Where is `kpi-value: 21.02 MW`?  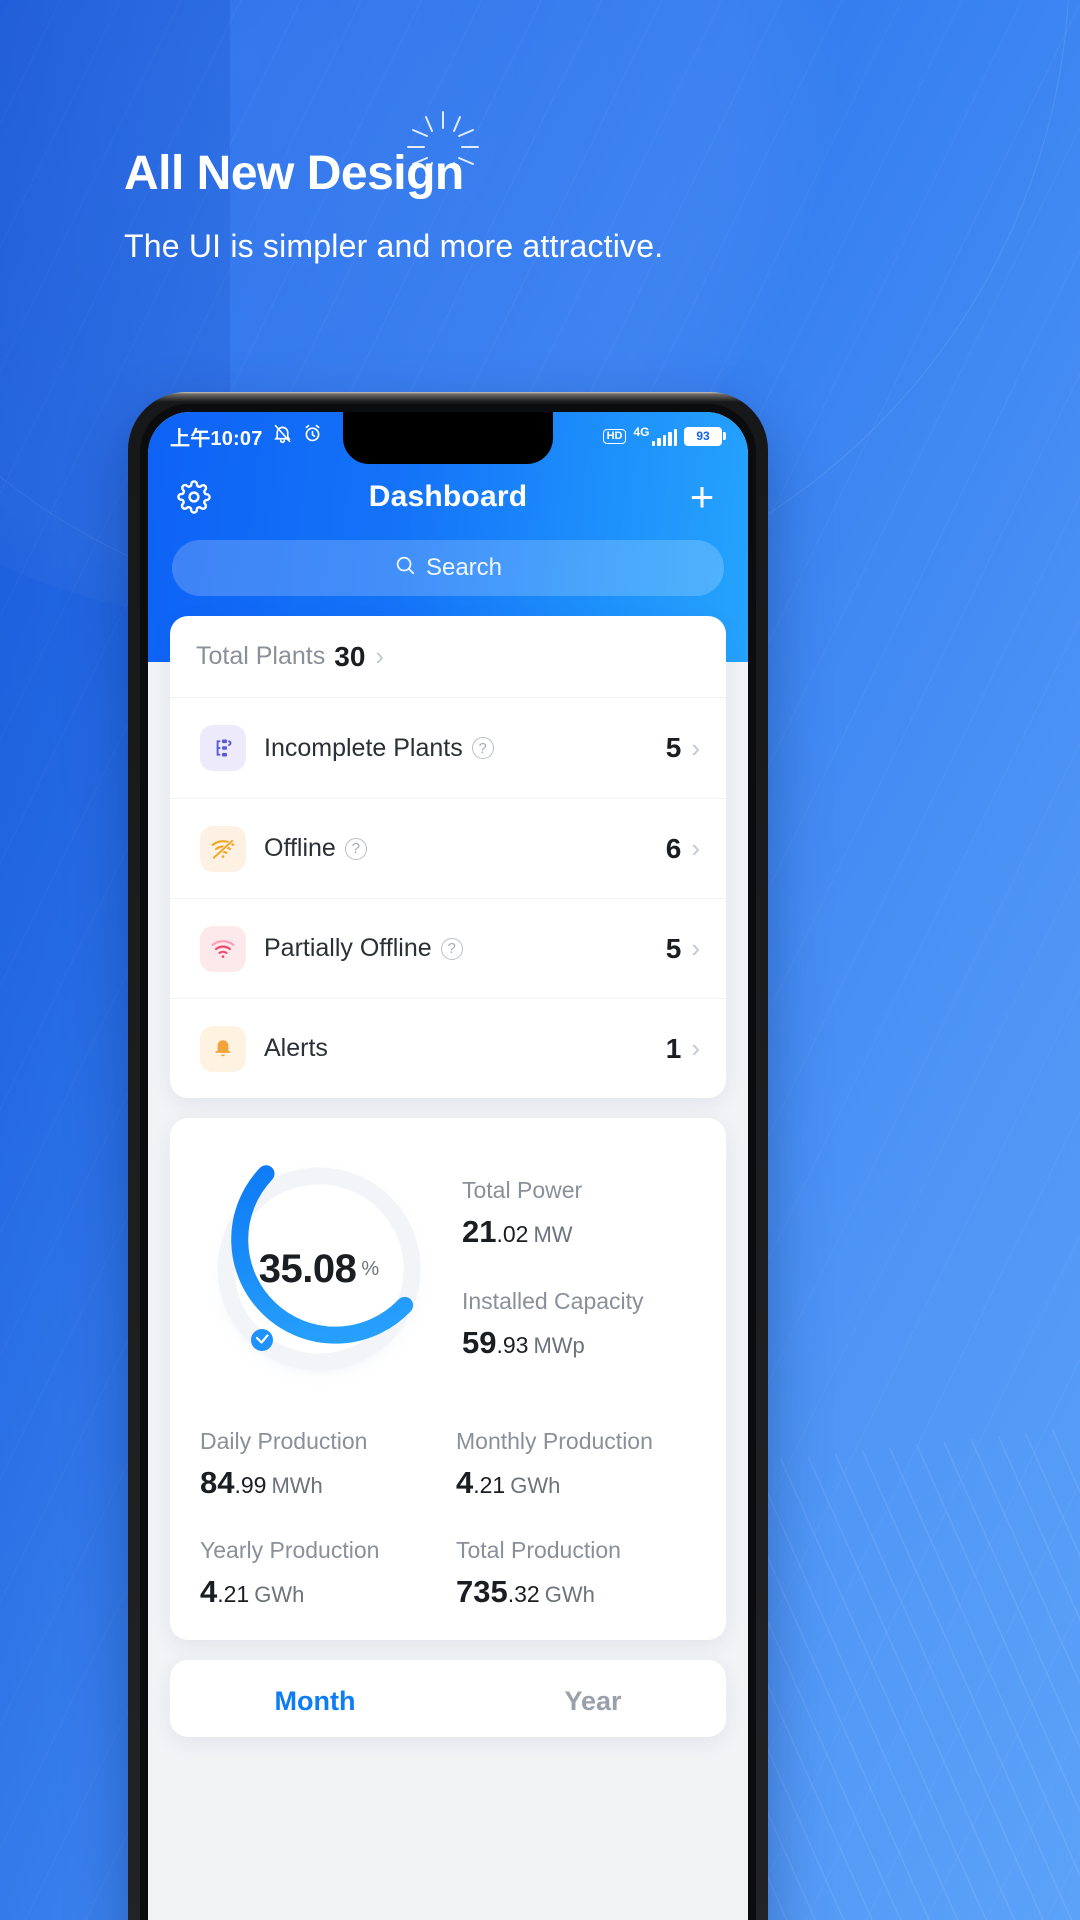
kpi-value: 21.02 MW is located at coordinates (579, 1232).